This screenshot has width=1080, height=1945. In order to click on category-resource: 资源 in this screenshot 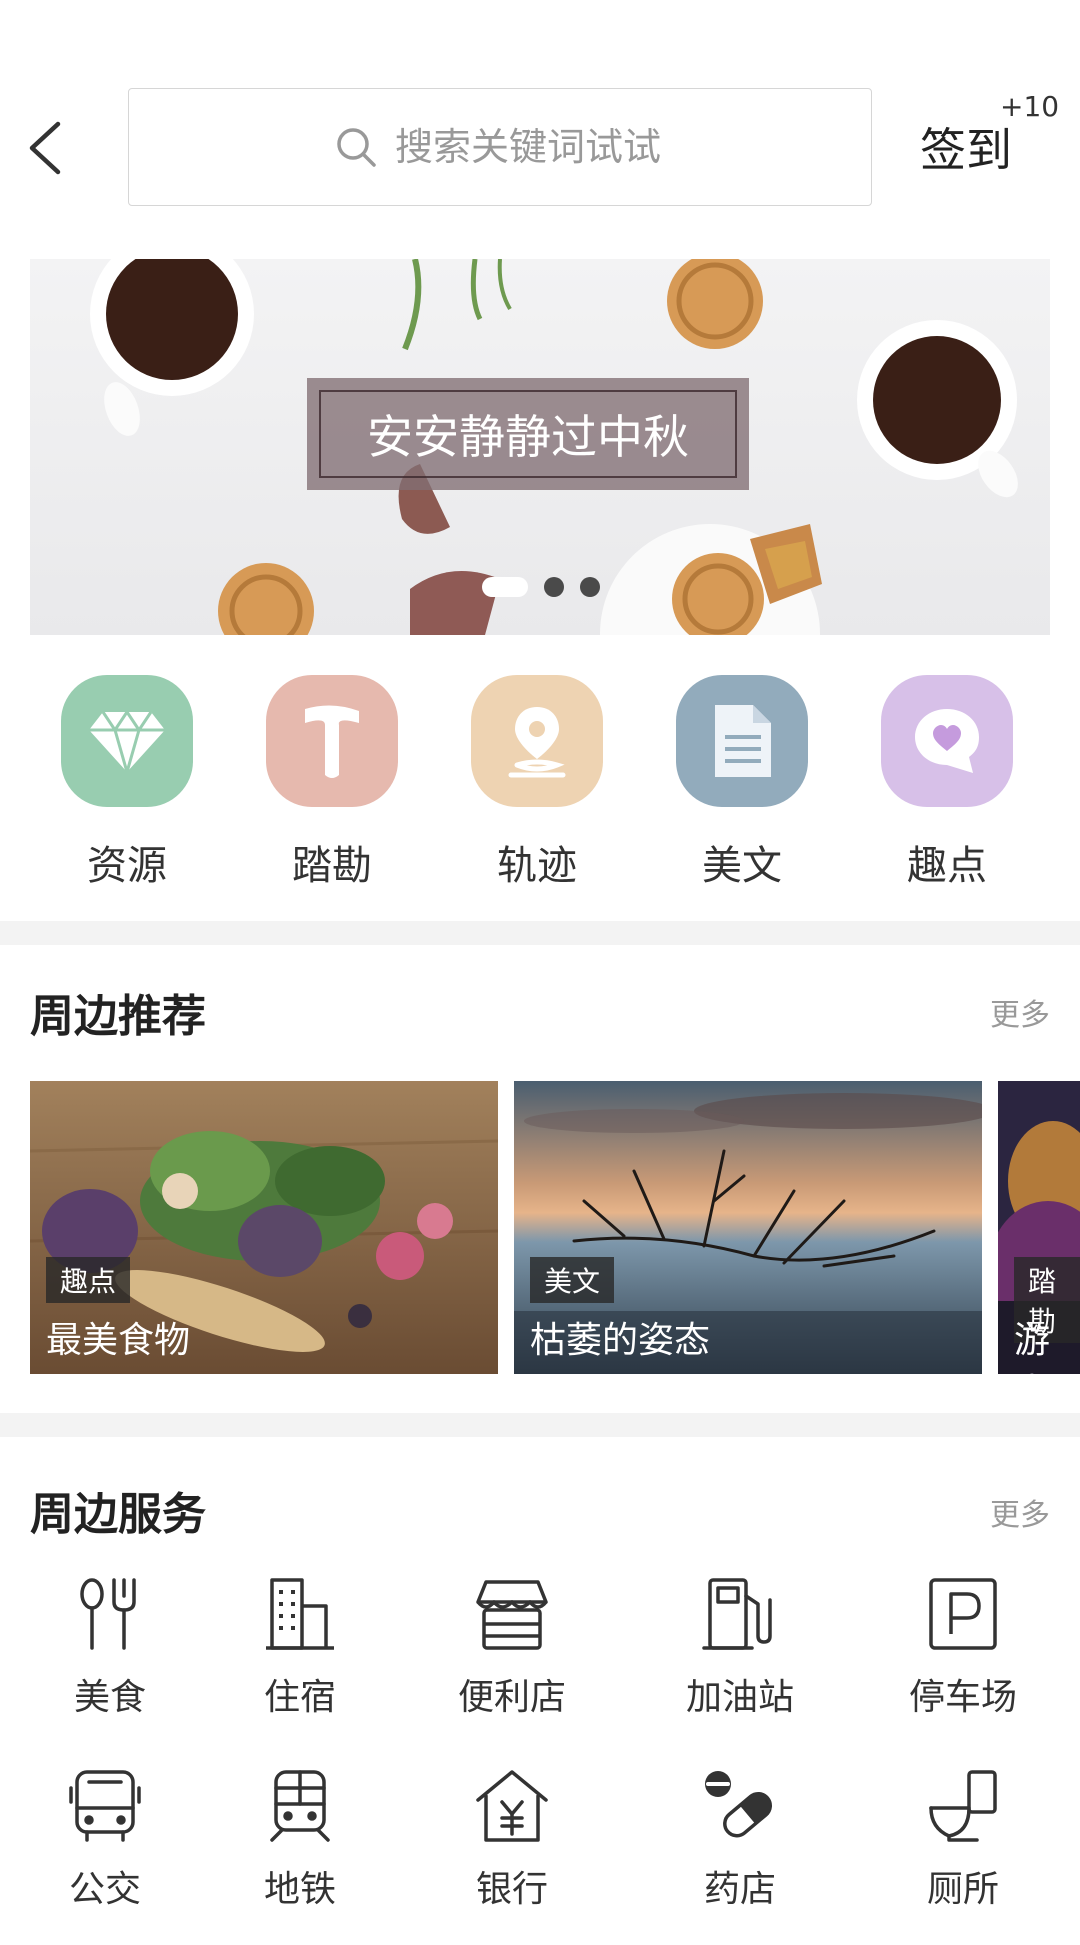, I will do `click(127, 783)`.